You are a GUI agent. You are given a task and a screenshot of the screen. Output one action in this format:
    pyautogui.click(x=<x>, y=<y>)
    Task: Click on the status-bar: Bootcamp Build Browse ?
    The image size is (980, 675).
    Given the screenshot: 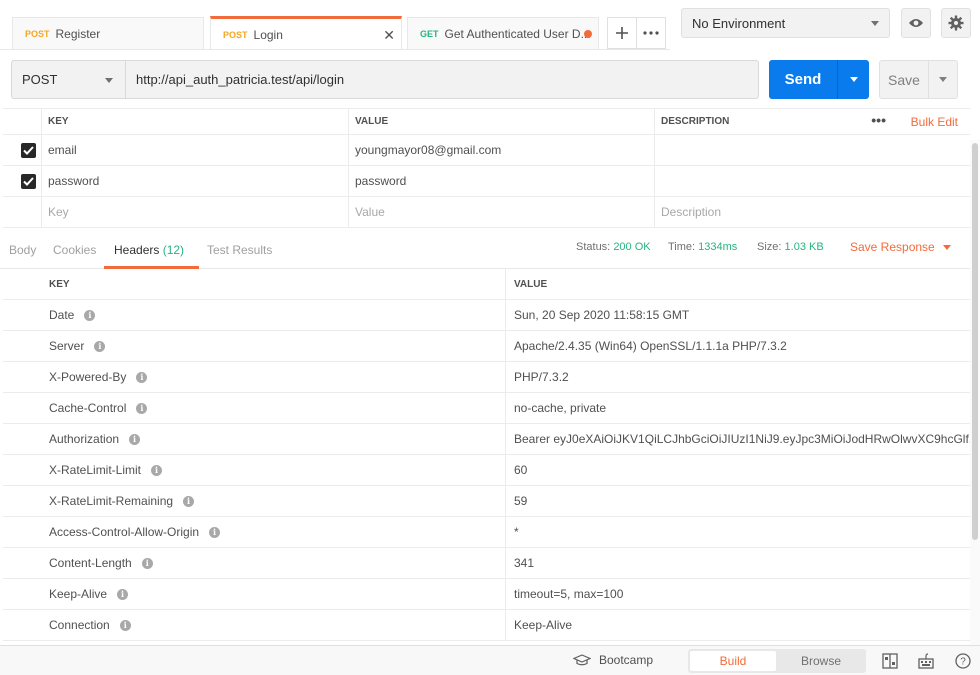 What is the action you would take?
    pyautogui.click(x=490, y=660)
    